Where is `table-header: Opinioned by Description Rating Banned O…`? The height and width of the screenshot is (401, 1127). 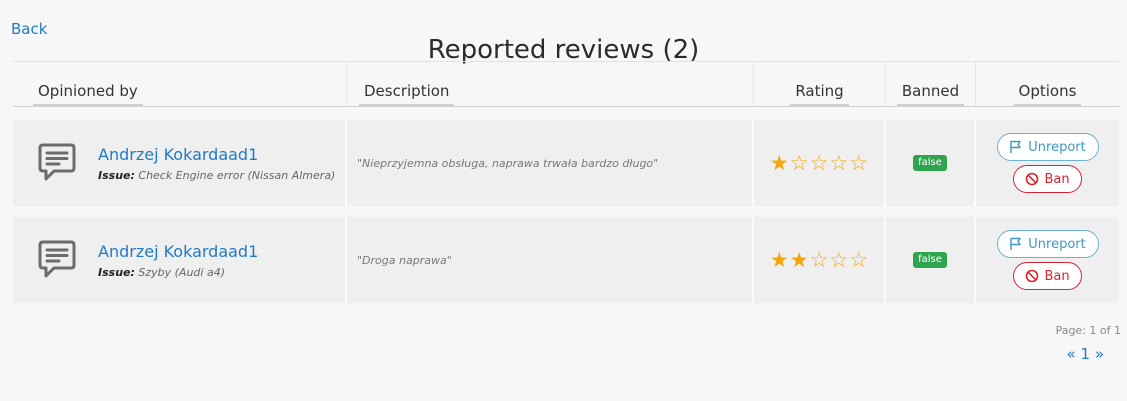
table-header: Opinioned by Description Rating Banned O… is located at coordinates (566, 84).